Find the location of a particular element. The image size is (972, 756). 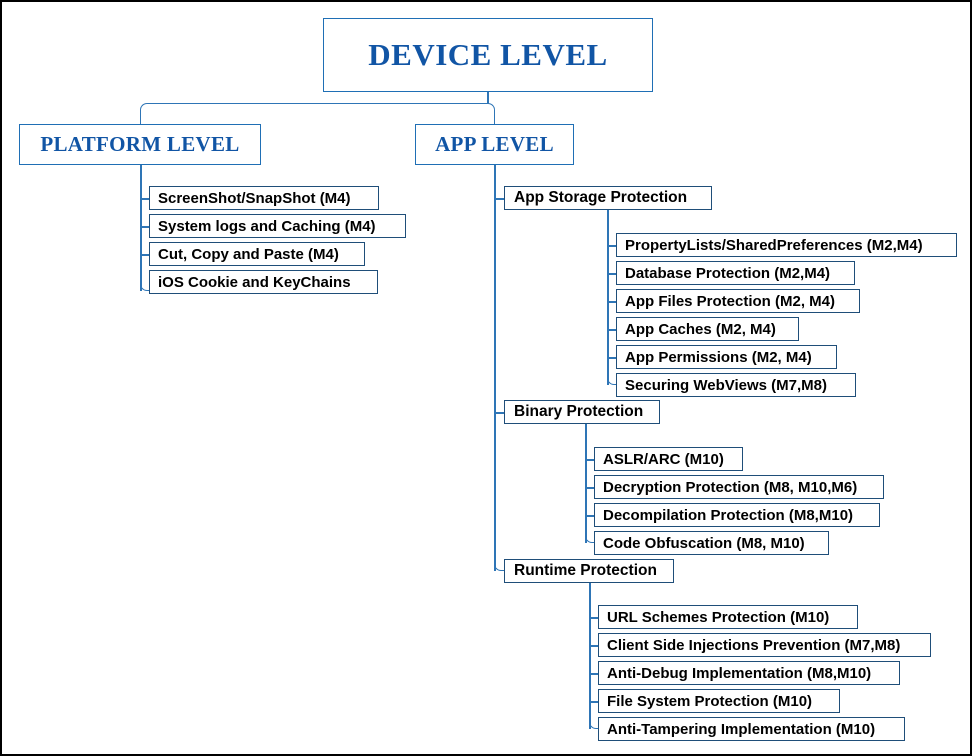

node-runtime-item-3-label: File System Protection (M10) is located at coordinates (710, 701).